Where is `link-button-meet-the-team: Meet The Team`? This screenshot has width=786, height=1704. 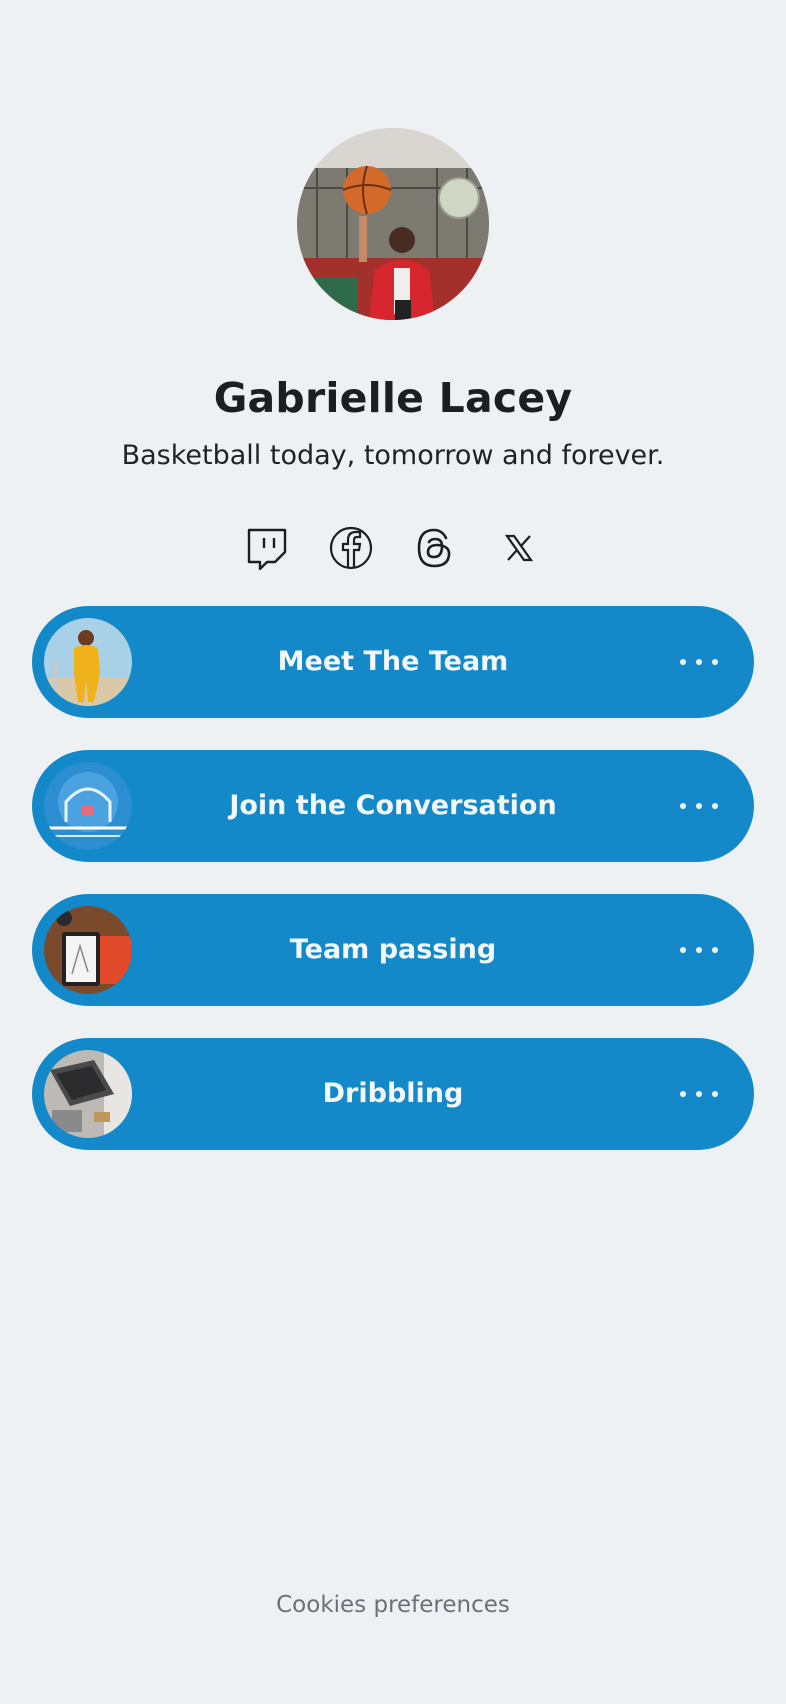 link-button-meet-the-team: Meet The Team is located at coordinates (393, 662).